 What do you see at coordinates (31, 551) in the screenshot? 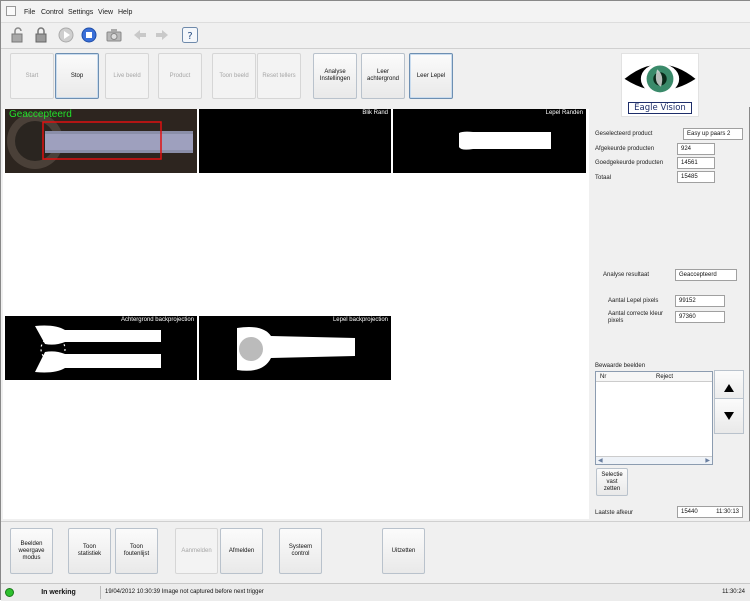
I see `image-display-mode-button: Beelden weergave modus` at bounding box center [31, 551].